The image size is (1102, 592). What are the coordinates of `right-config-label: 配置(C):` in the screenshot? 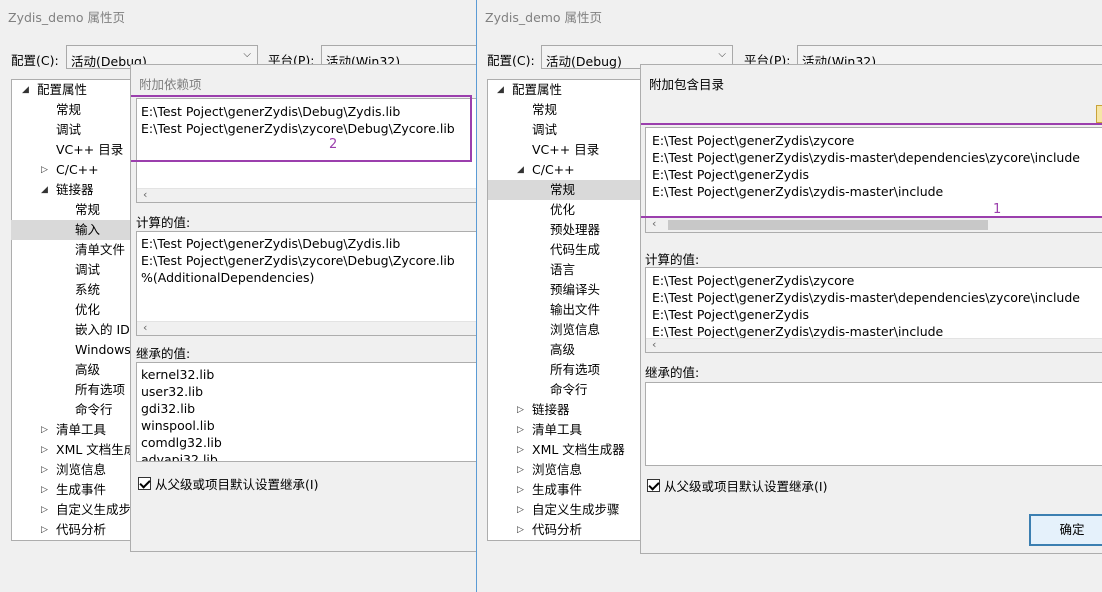 It's located at (511, 60).